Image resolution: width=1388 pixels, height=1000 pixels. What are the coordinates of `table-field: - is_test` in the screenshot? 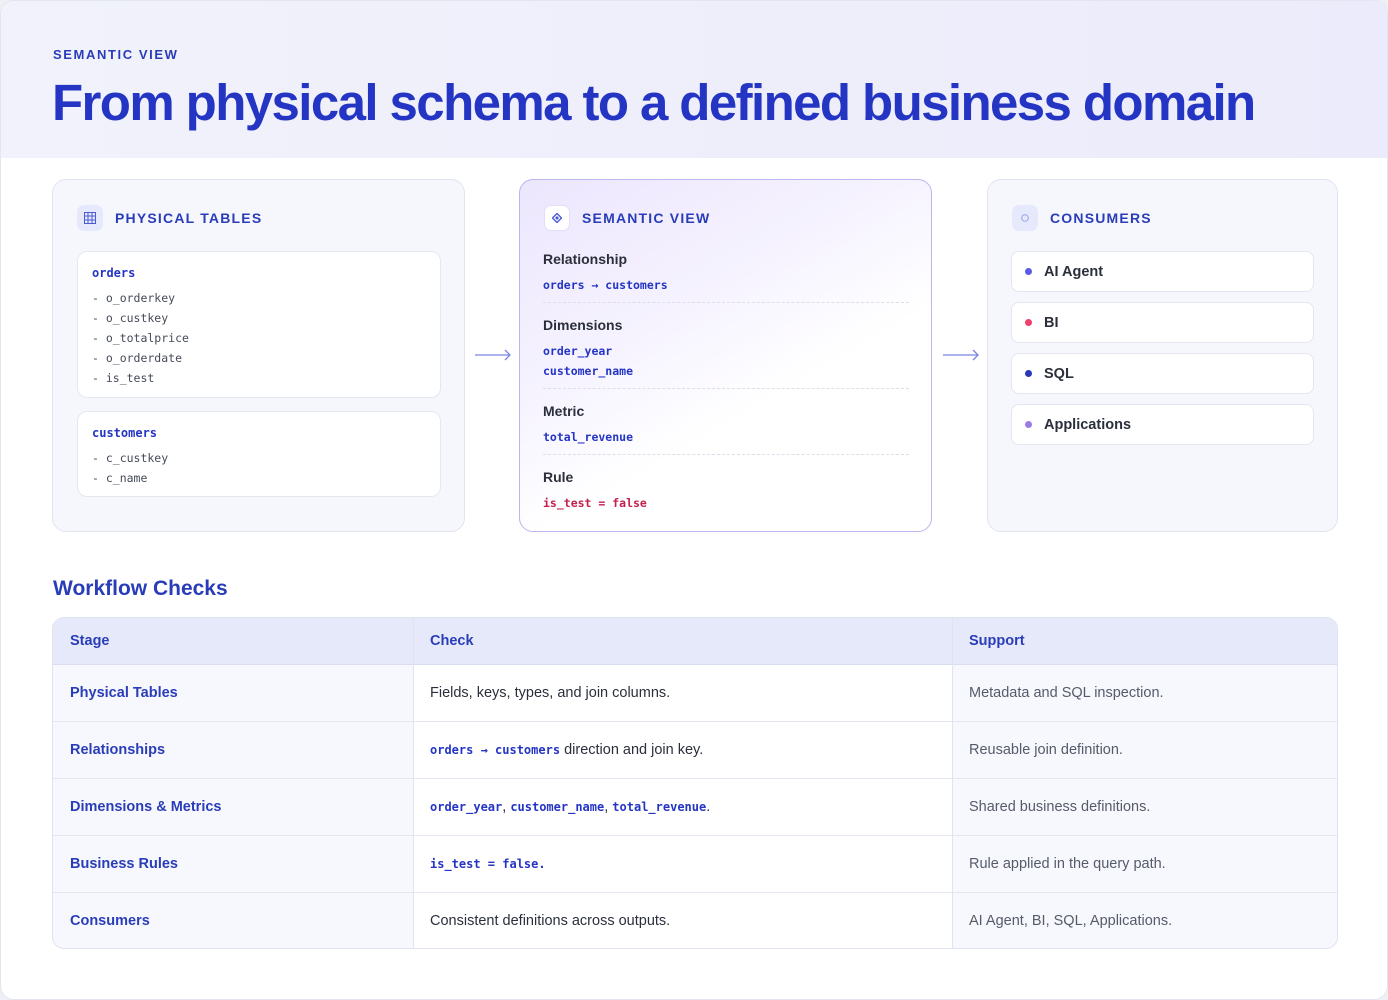 It's located at (123, 378).